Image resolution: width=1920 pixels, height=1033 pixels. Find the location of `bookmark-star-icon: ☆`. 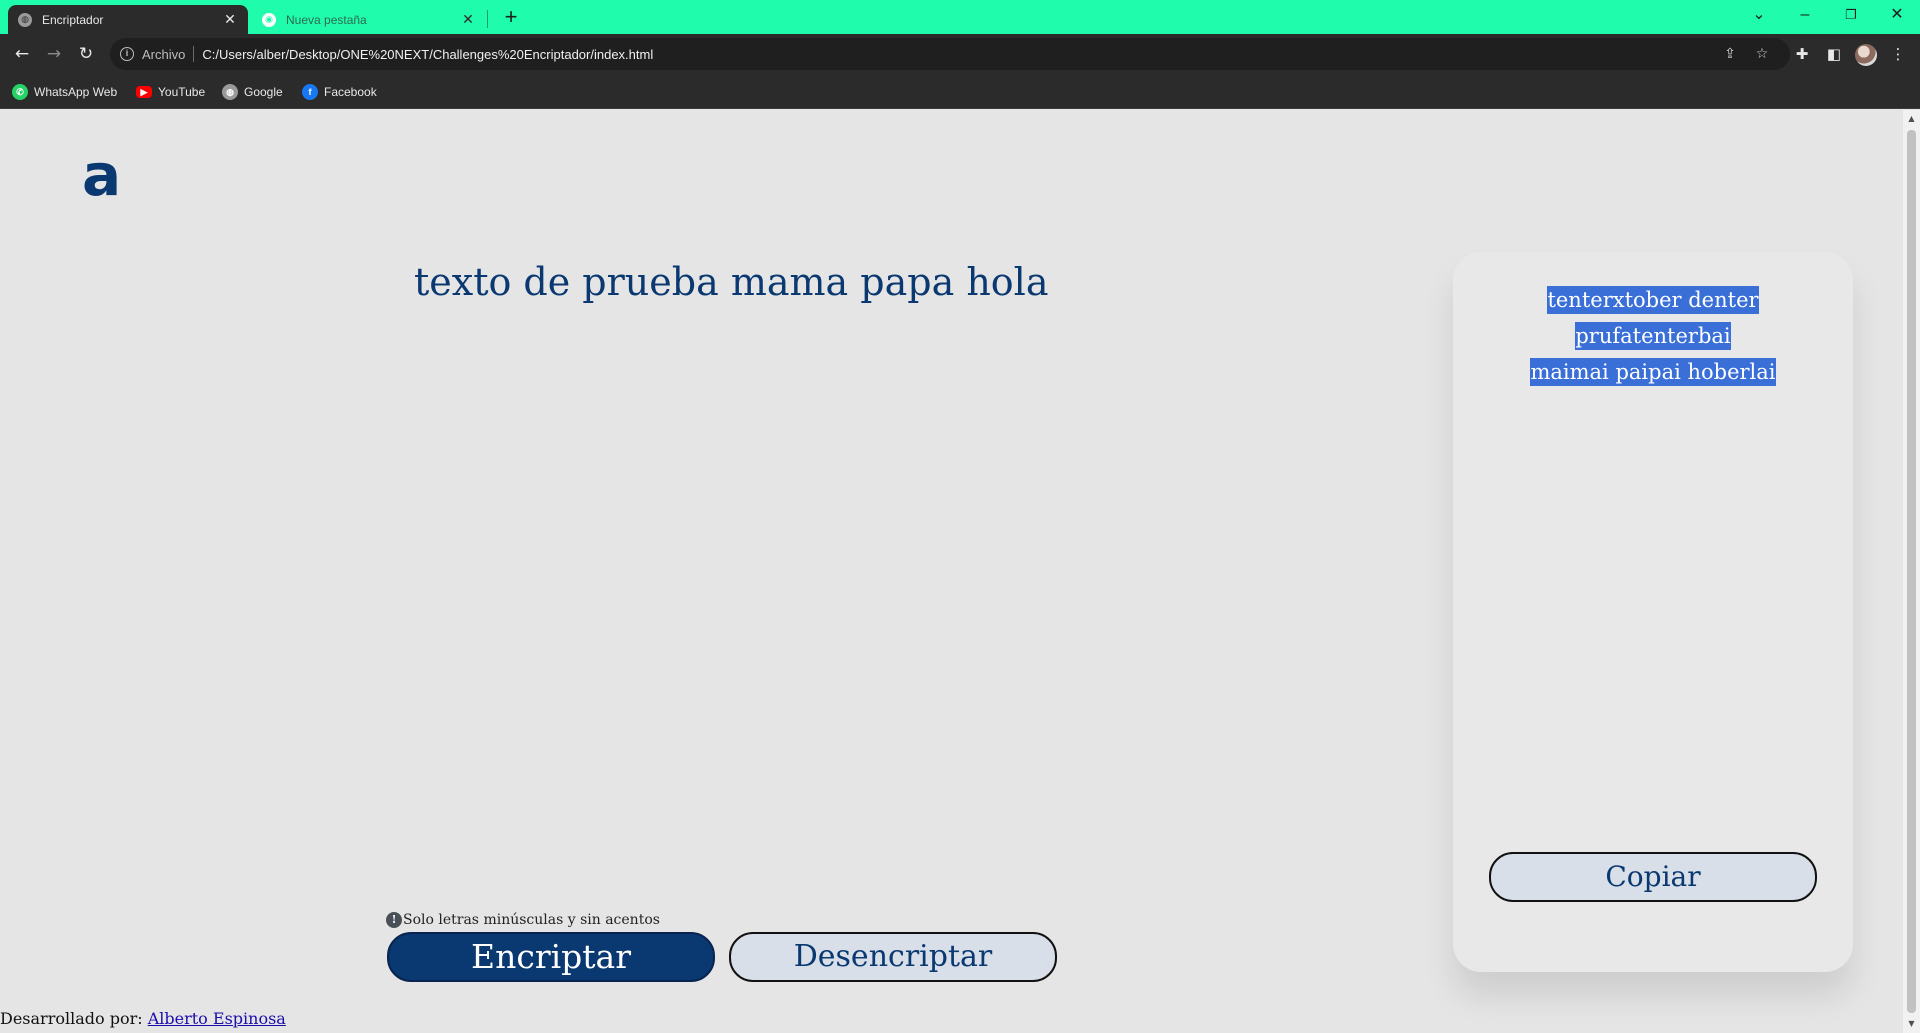

bookmark-star-icon: ☆ is located at coordinates (1762, 54).